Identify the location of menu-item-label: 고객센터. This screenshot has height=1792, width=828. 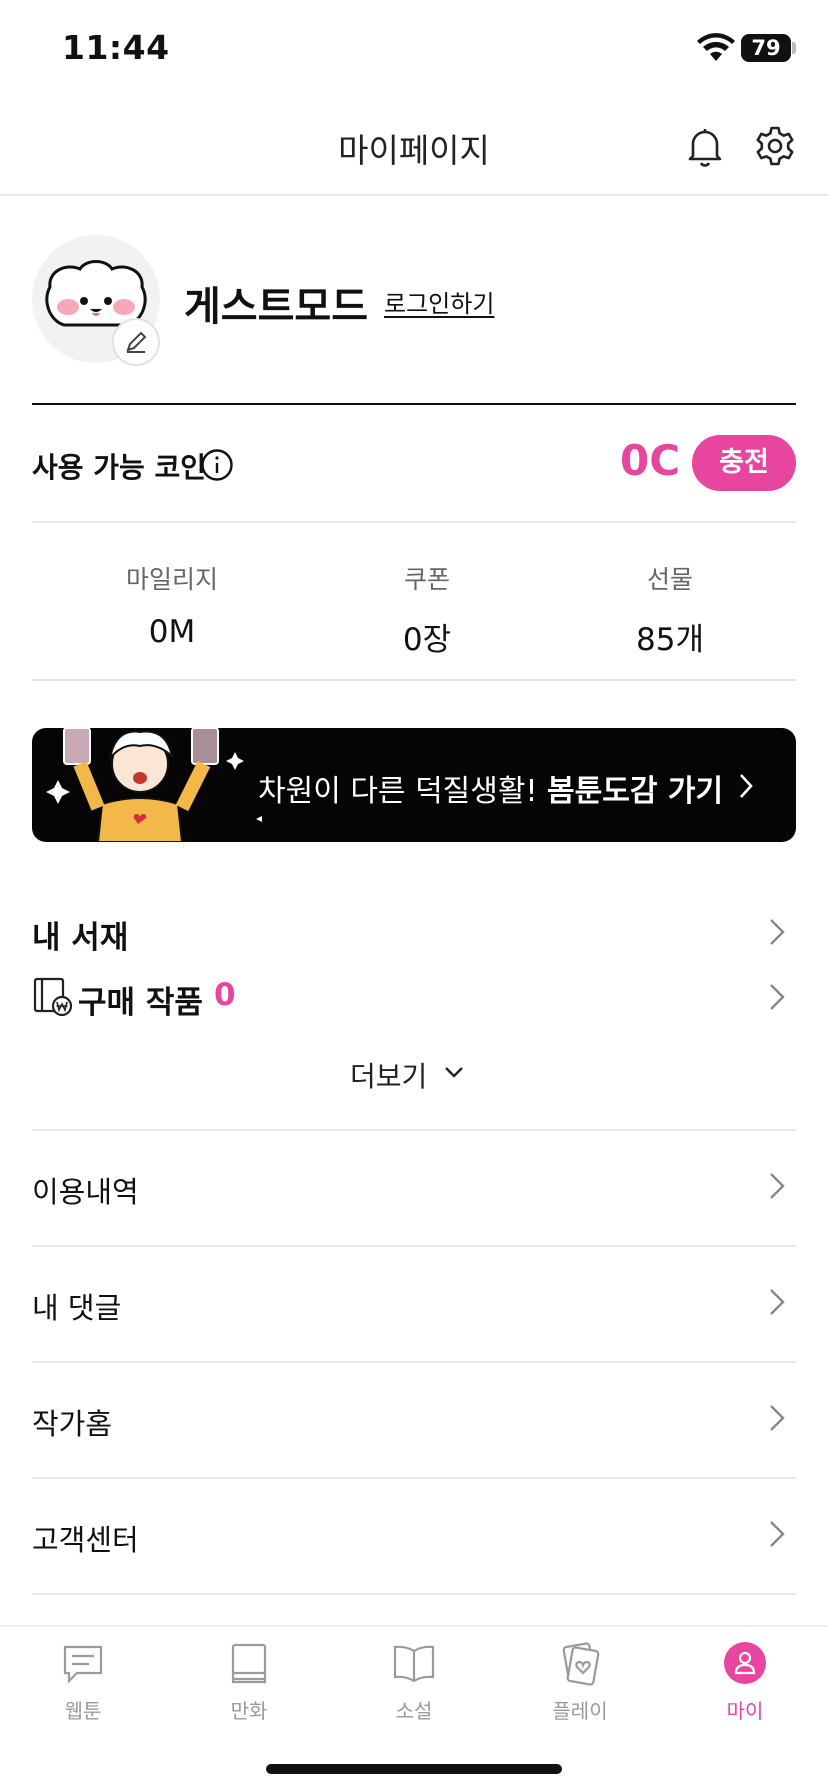
(85, 1540).